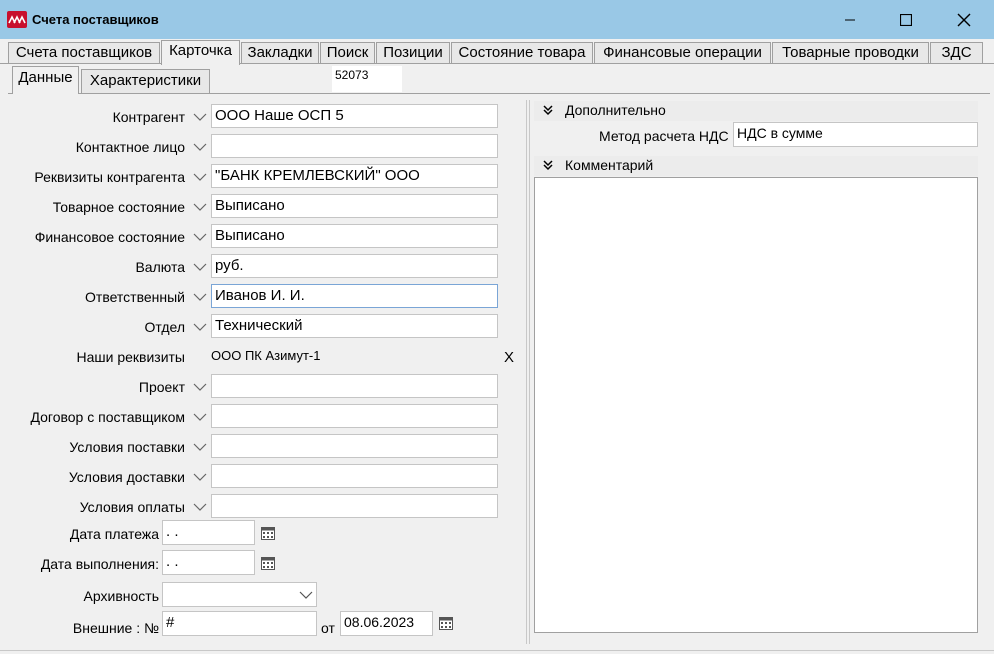 The height and width of the screenshot is (654, 994). Describe the element at coordinates (354, 446) in the screenshot. I see `supply-terms-field` at that location.